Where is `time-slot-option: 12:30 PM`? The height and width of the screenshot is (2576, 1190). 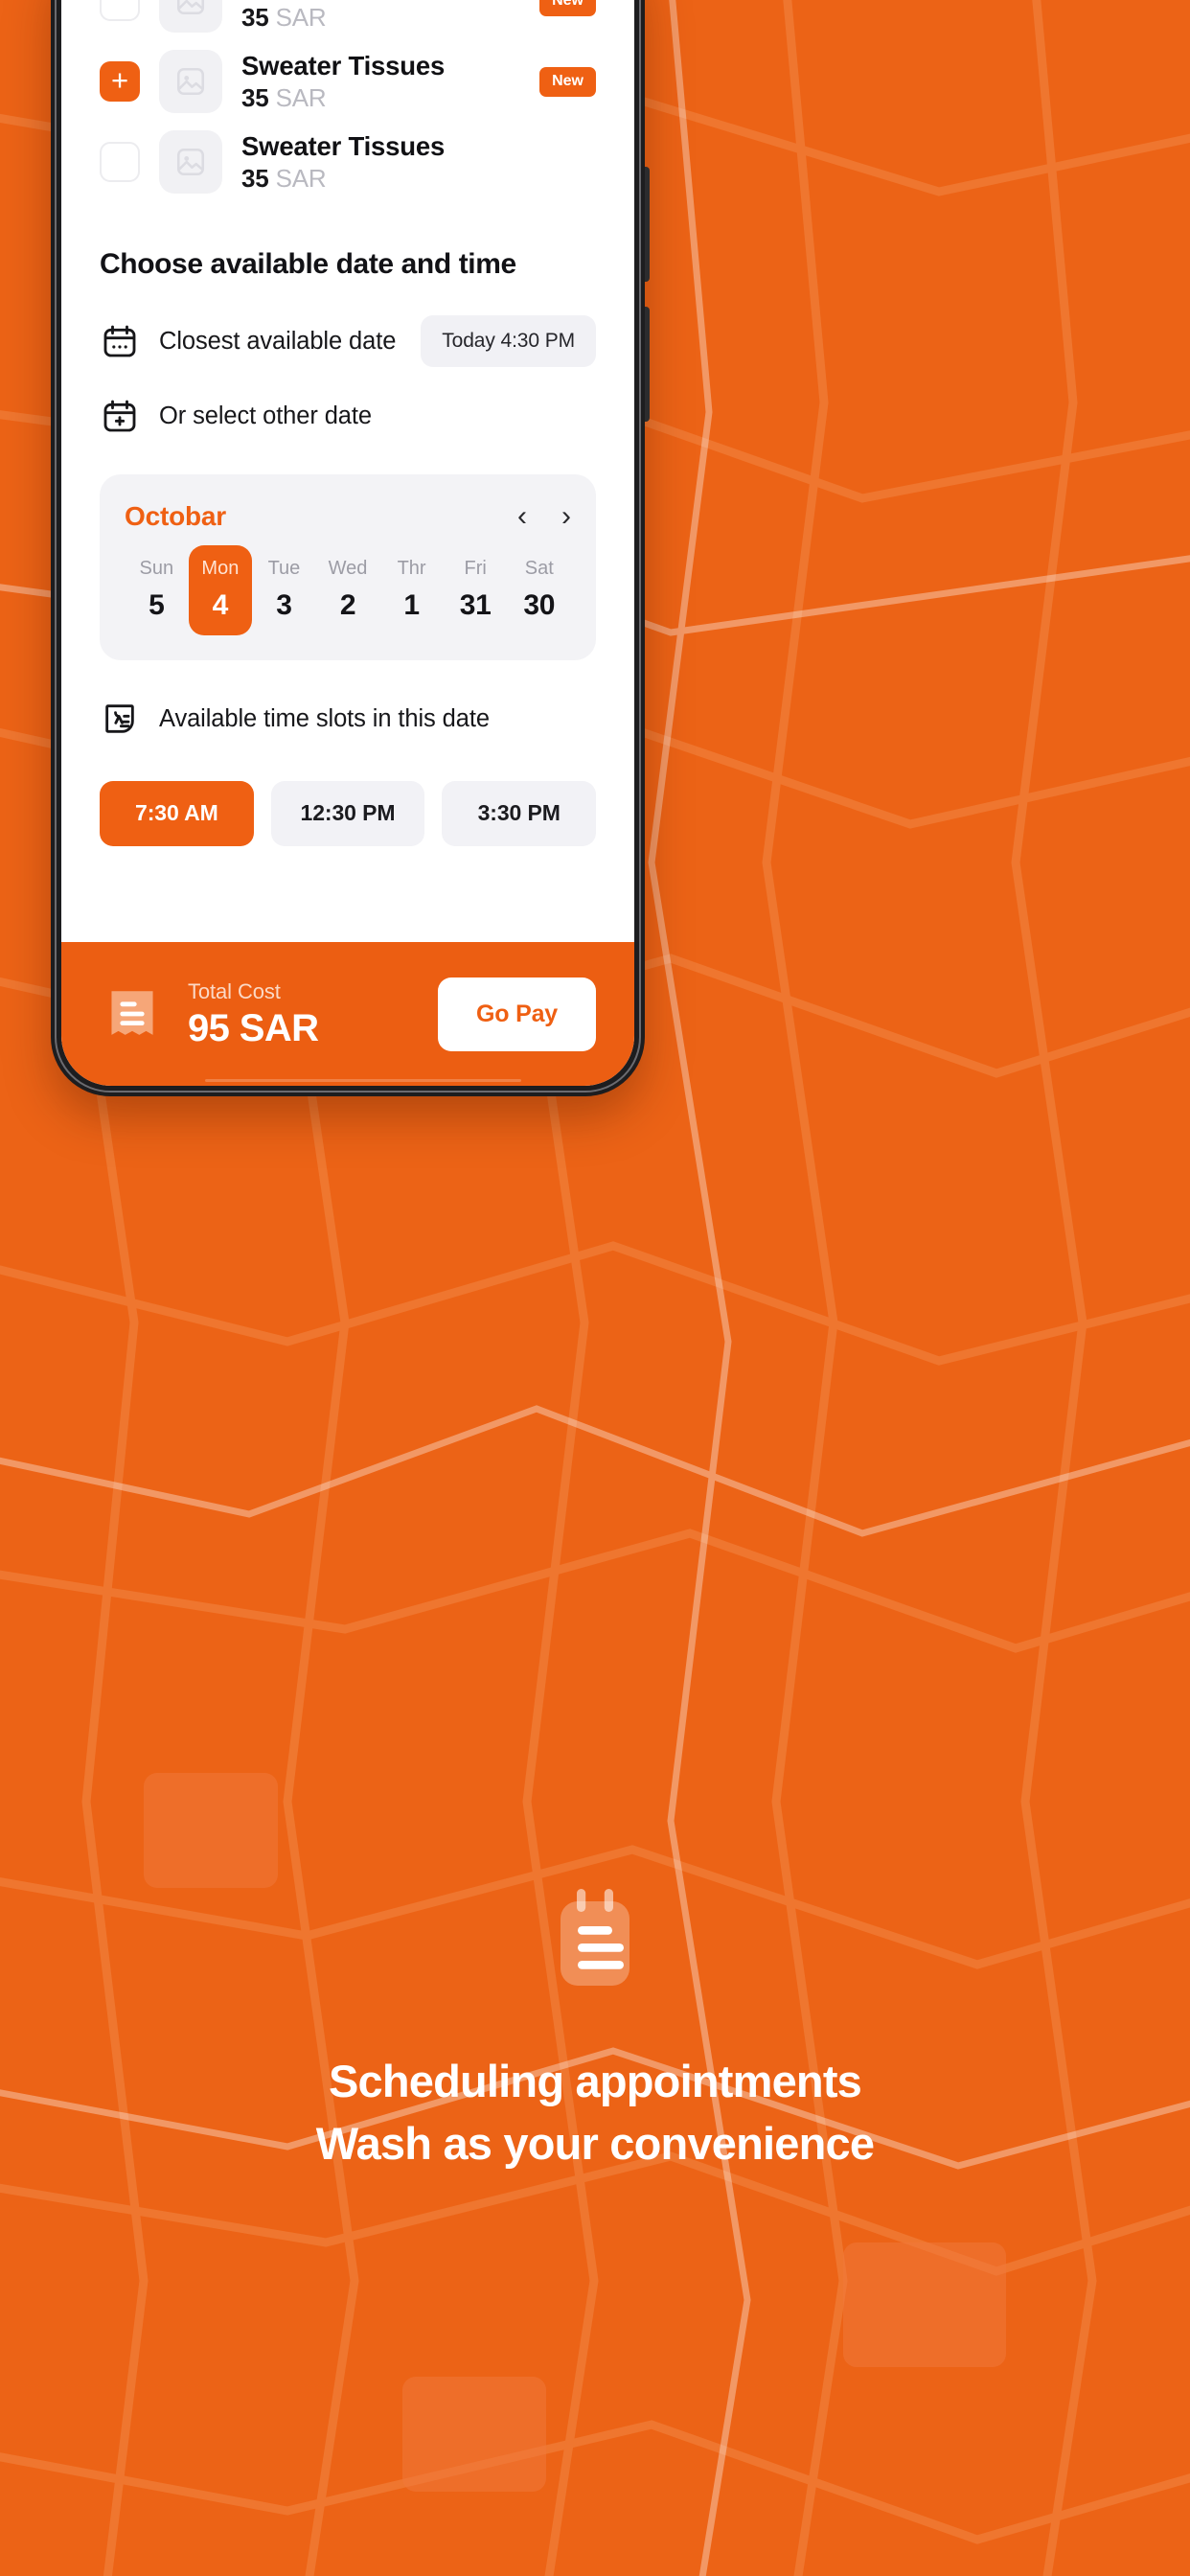 time-slot-option: 12:30 PM is located at coordinates (348, 813).